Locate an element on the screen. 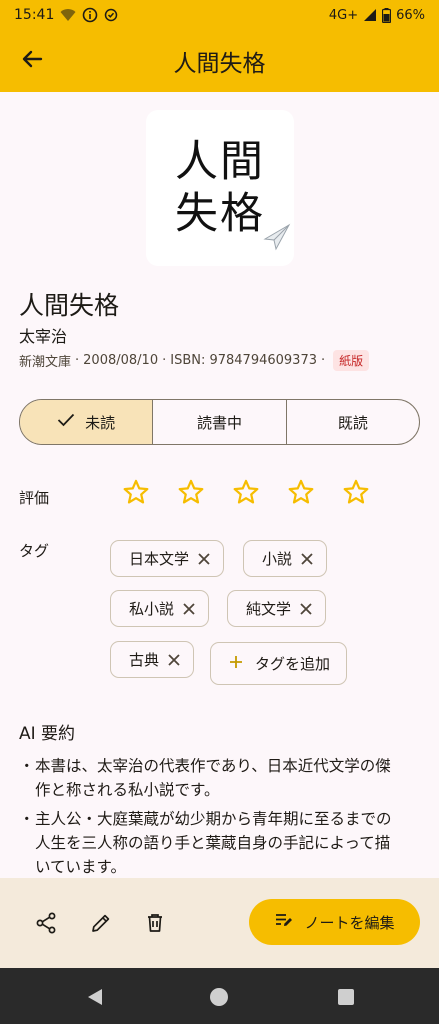 This screenshot has height=1024, width=439. book-title: 人間失格 is located at coordinates (69, 305).